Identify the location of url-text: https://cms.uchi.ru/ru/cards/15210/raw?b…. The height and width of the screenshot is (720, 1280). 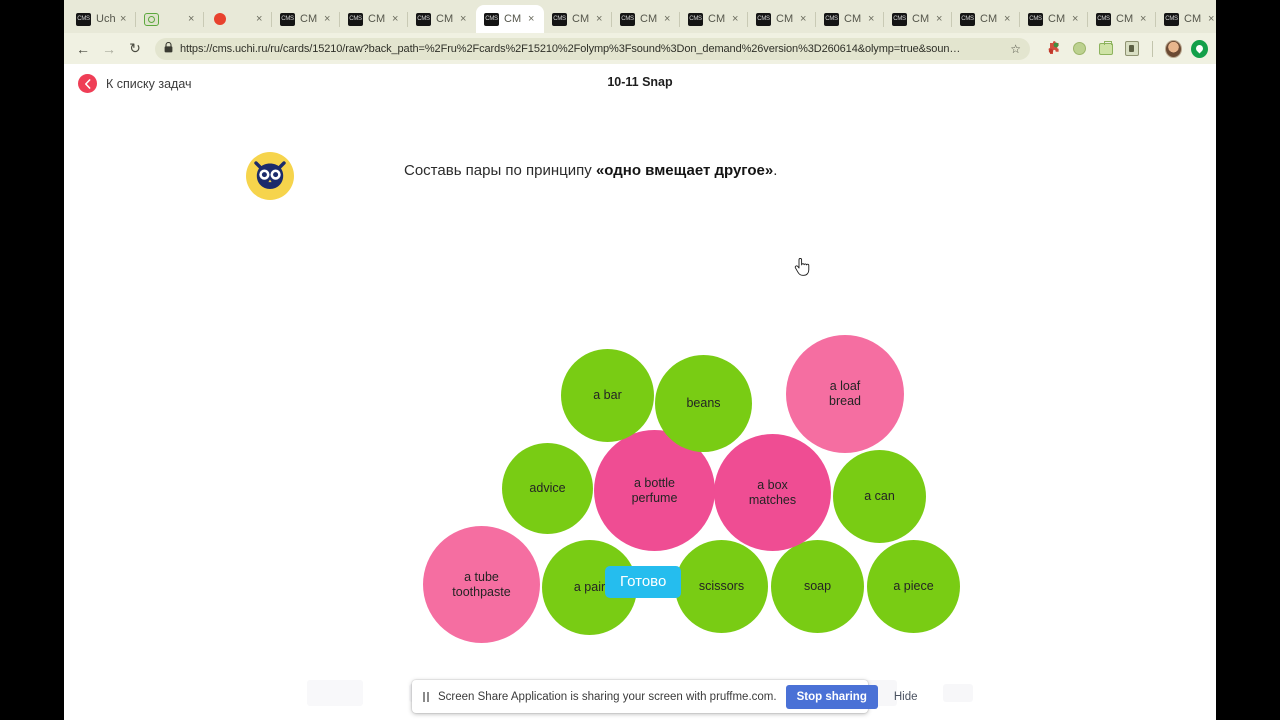
(591, 49).